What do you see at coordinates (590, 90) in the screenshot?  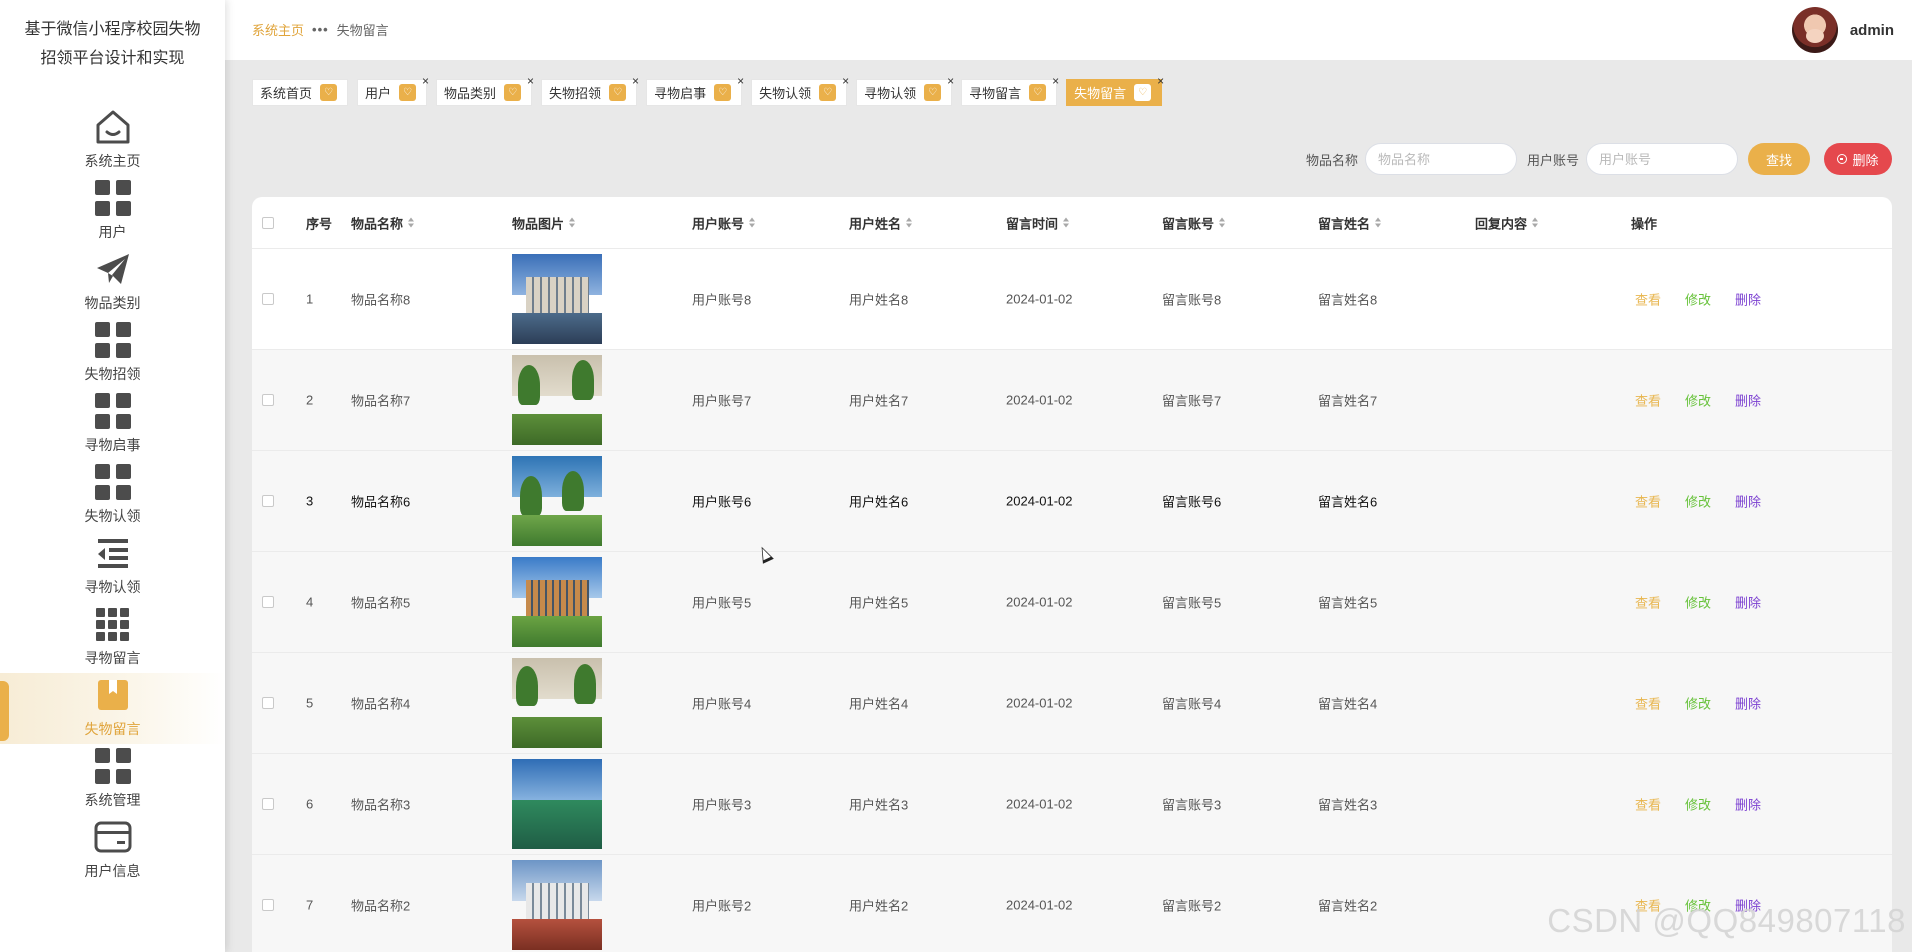 I see `tag-lost-found: 失物招领 ♡ ×` at bounding box center [590, 90].